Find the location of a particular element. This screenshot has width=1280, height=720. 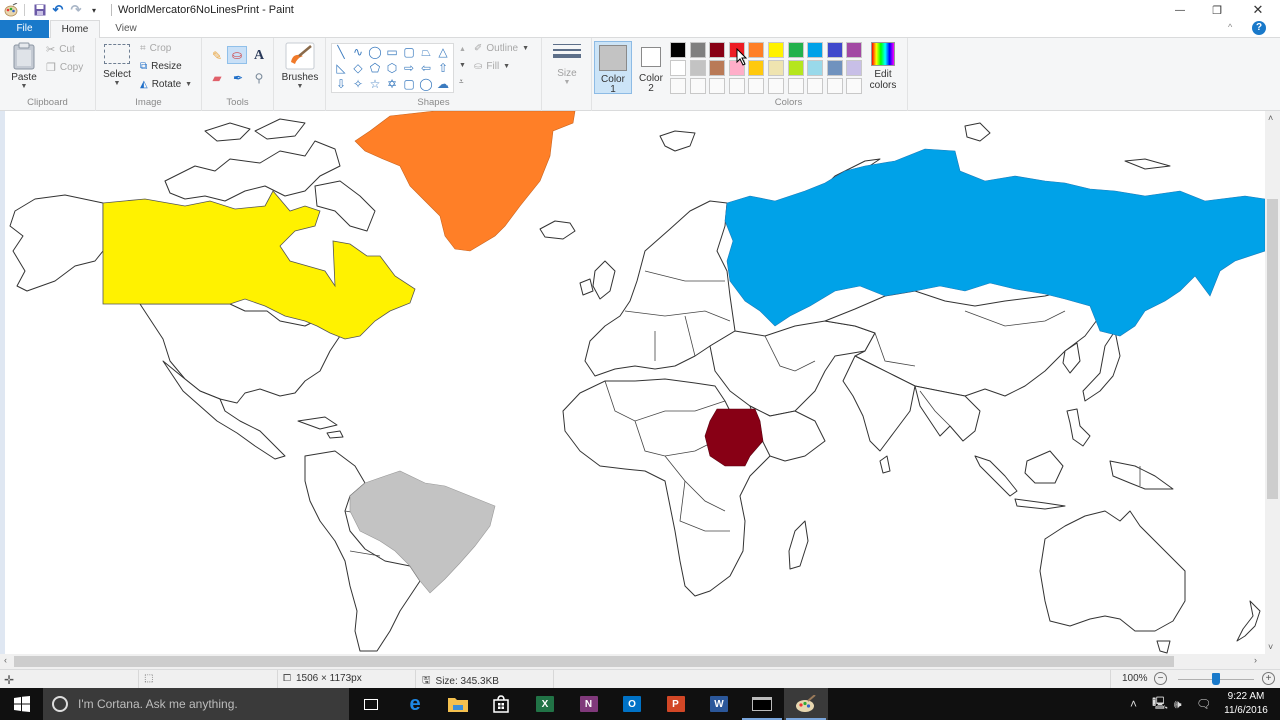

curve-shape-icon: ∿ is located at coordinates (358, 52).